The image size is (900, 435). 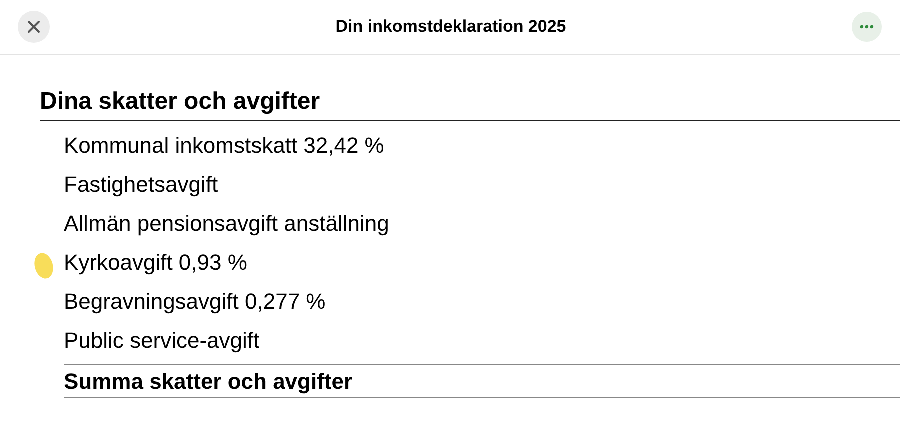 I want to click on section-heading: Dina skatter och avgifter, so click(x=180, y=101).